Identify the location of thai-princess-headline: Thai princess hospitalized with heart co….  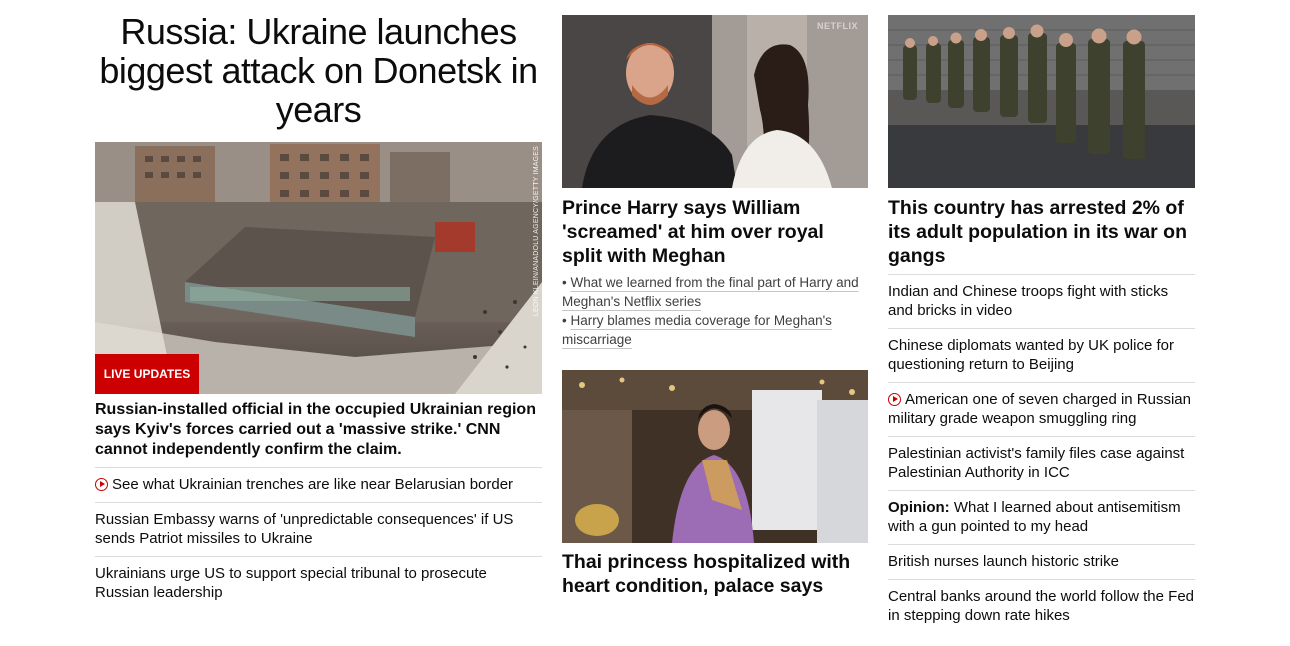
(715, 574).